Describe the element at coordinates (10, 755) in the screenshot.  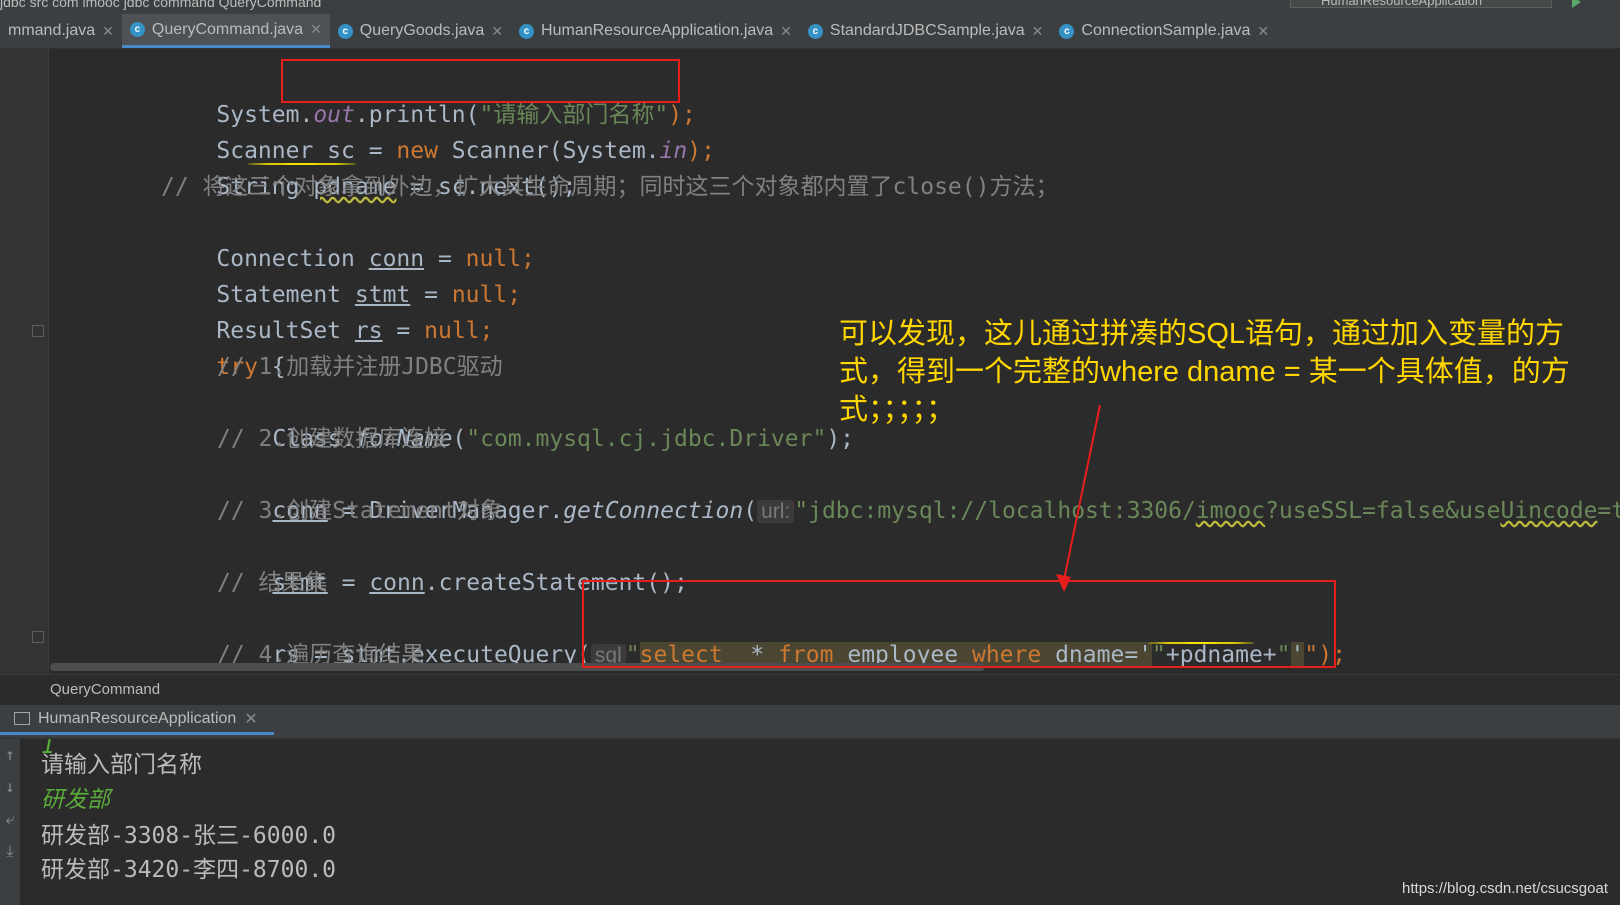
I see `arrow-up-icon: ↑` at that location.